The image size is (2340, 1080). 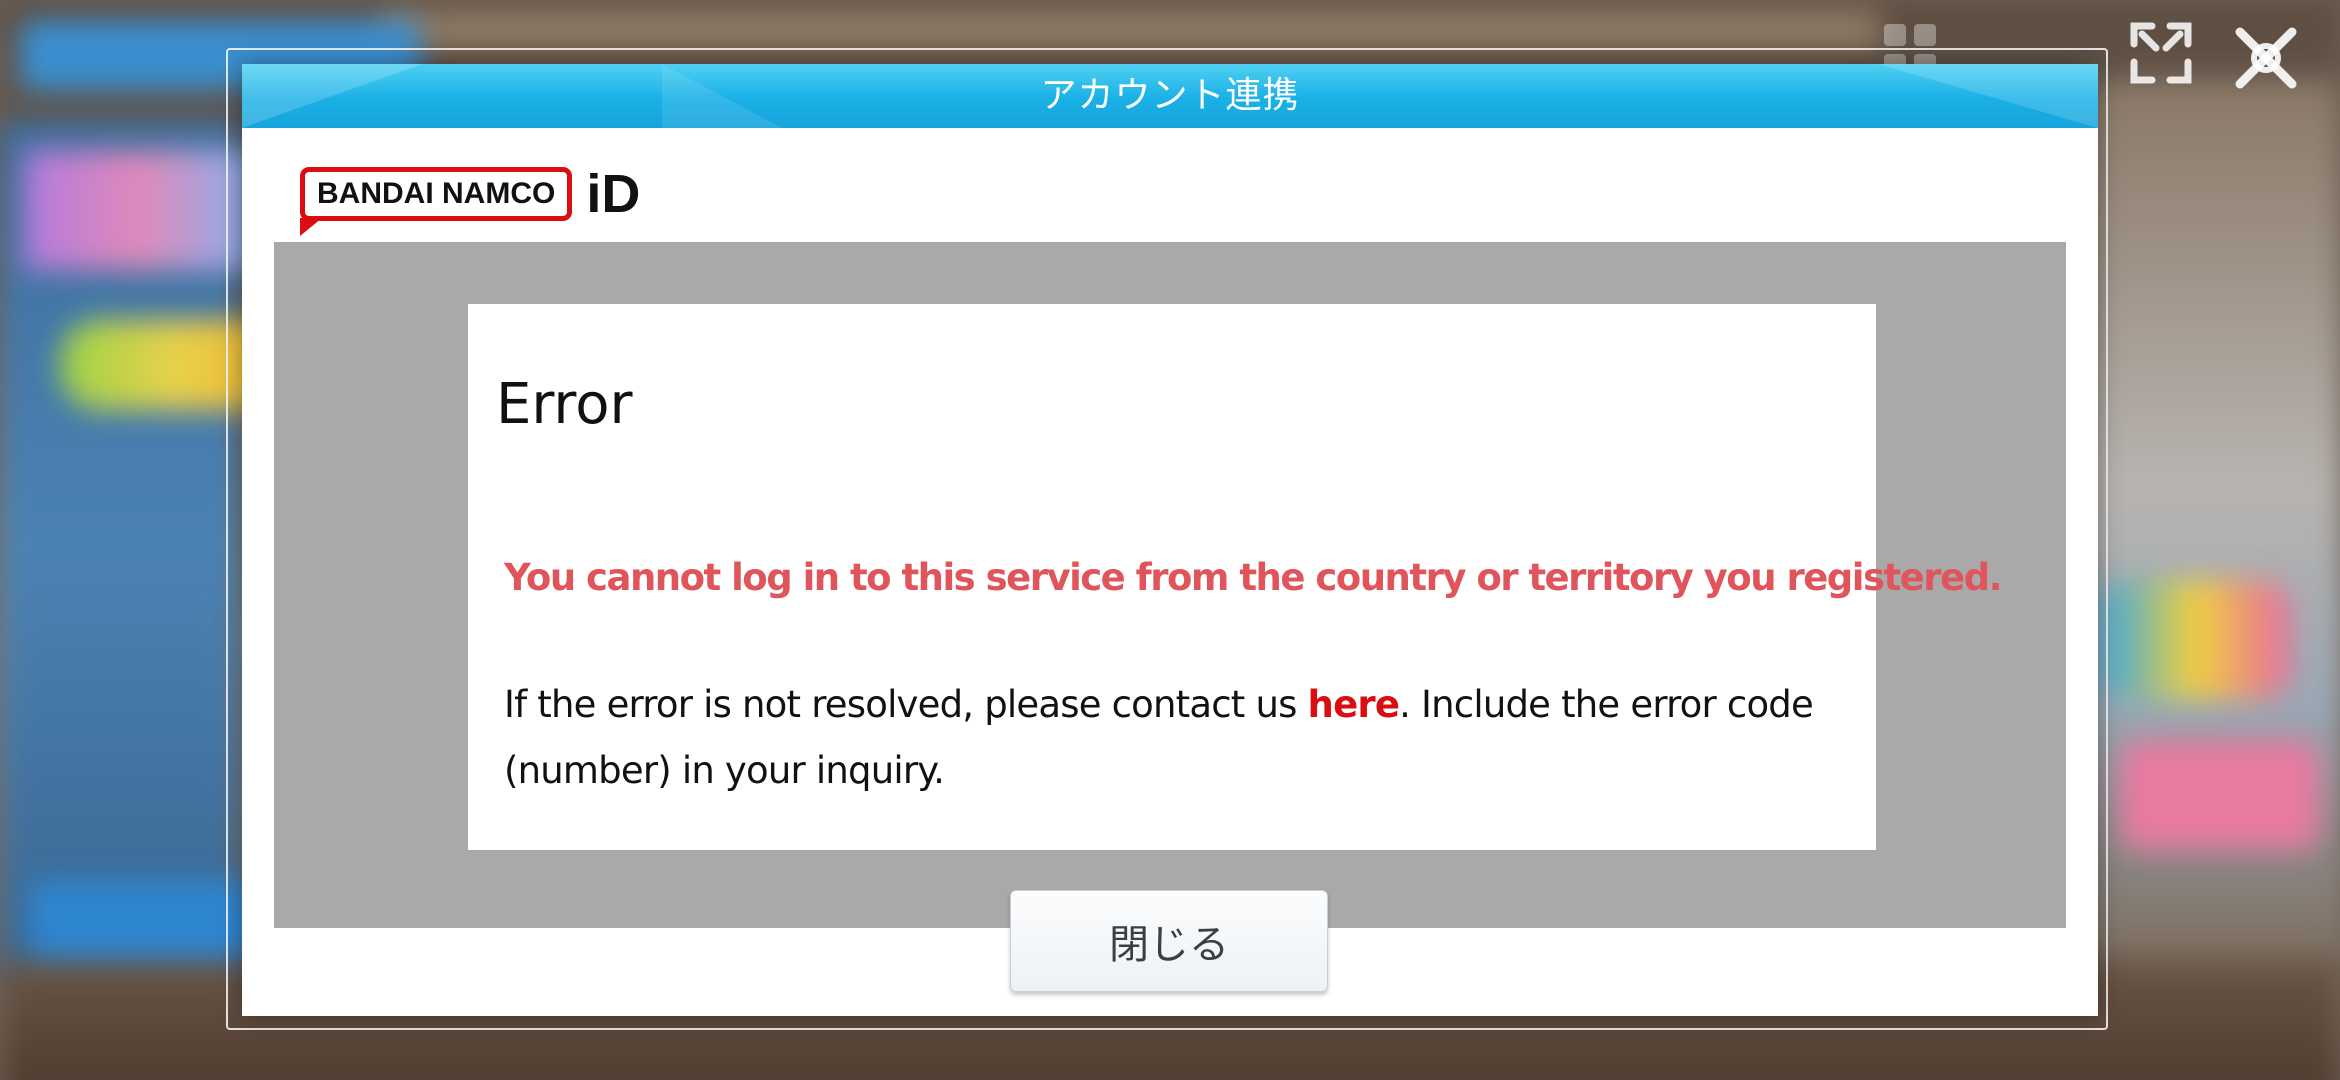 What do you see at coordinates (2220, 795) in the screenshot?
I see `background-pink-item` at bounding box center [2220, 795].